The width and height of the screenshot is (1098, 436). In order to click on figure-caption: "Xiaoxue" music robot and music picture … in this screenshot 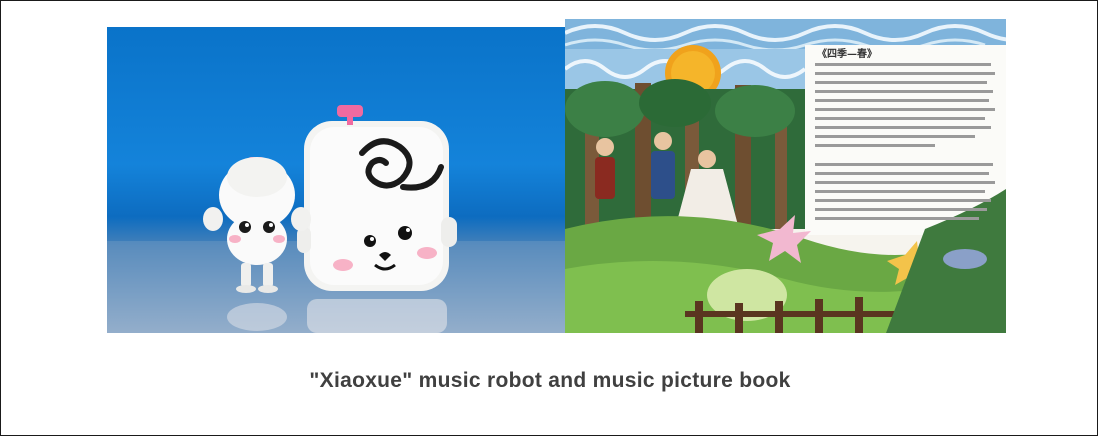, I will do `click(550, 380)`.